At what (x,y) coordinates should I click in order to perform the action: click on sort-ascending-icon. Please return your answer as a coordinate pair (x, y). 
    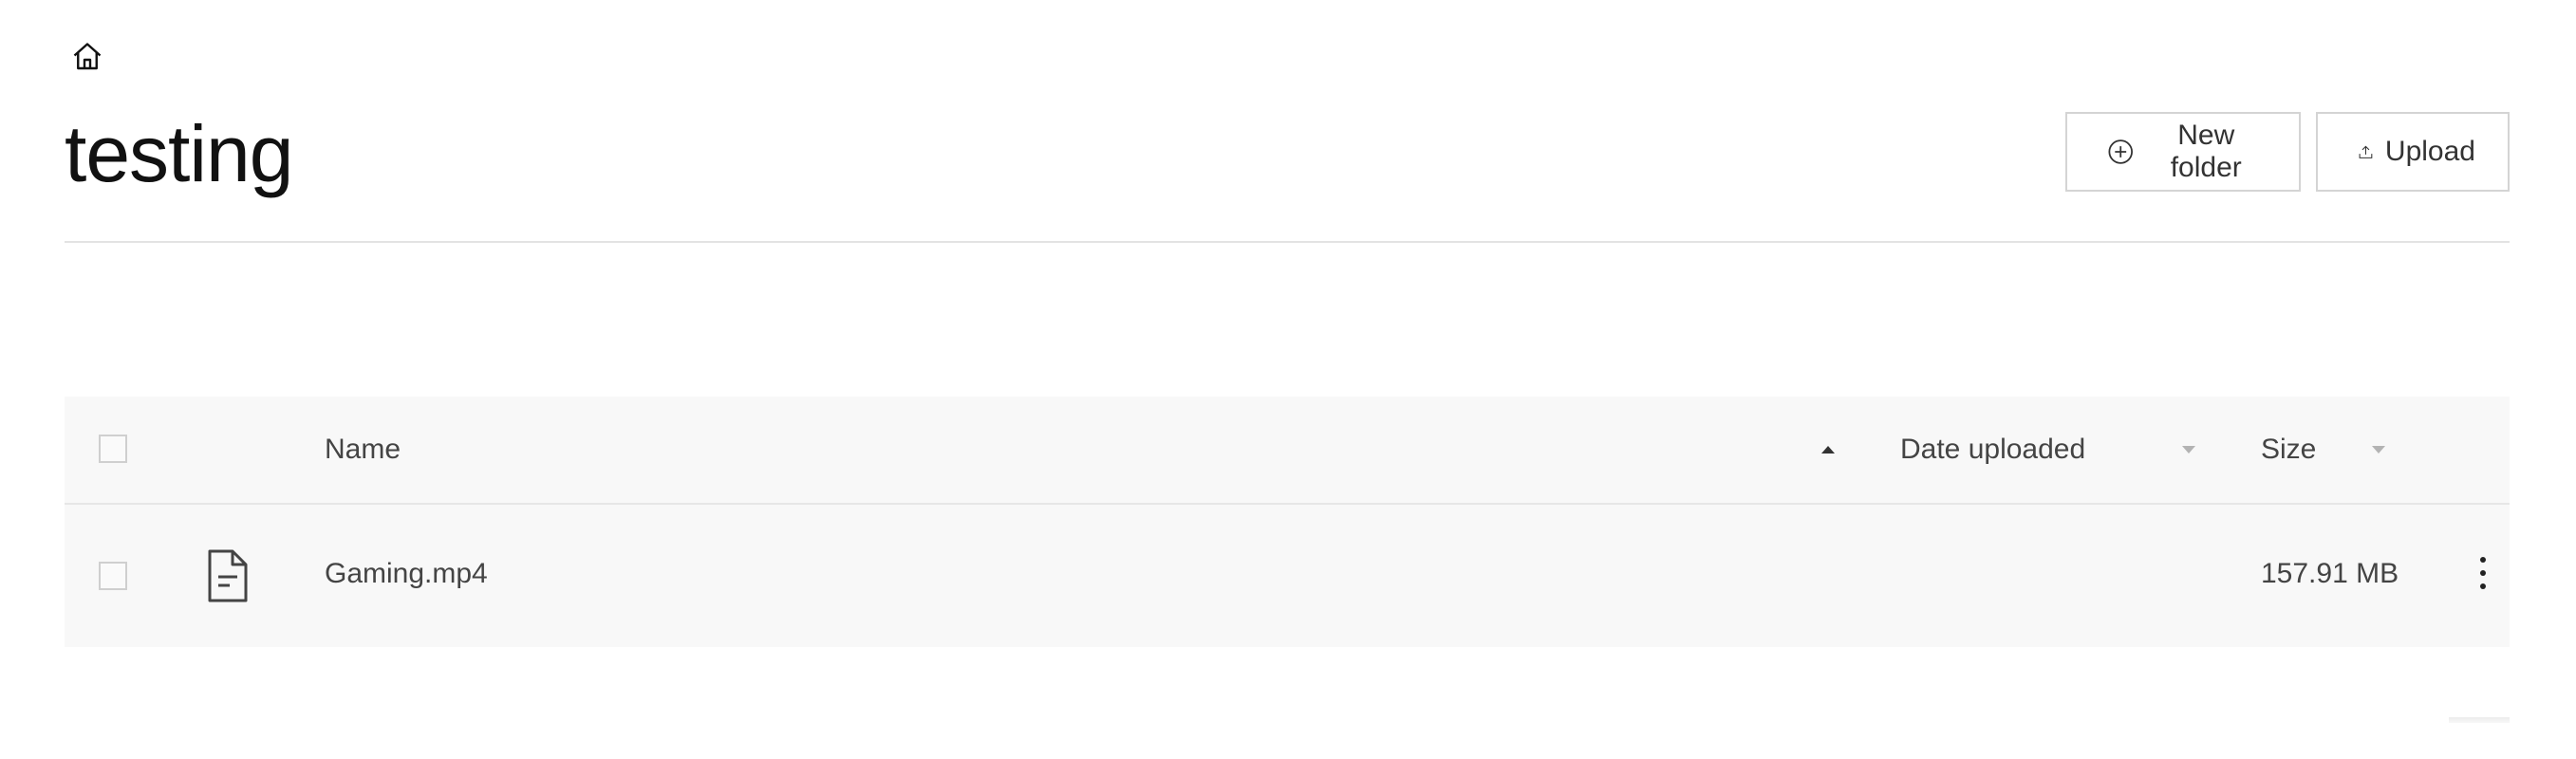
    Looking at the image, I should click on (1828, 449).